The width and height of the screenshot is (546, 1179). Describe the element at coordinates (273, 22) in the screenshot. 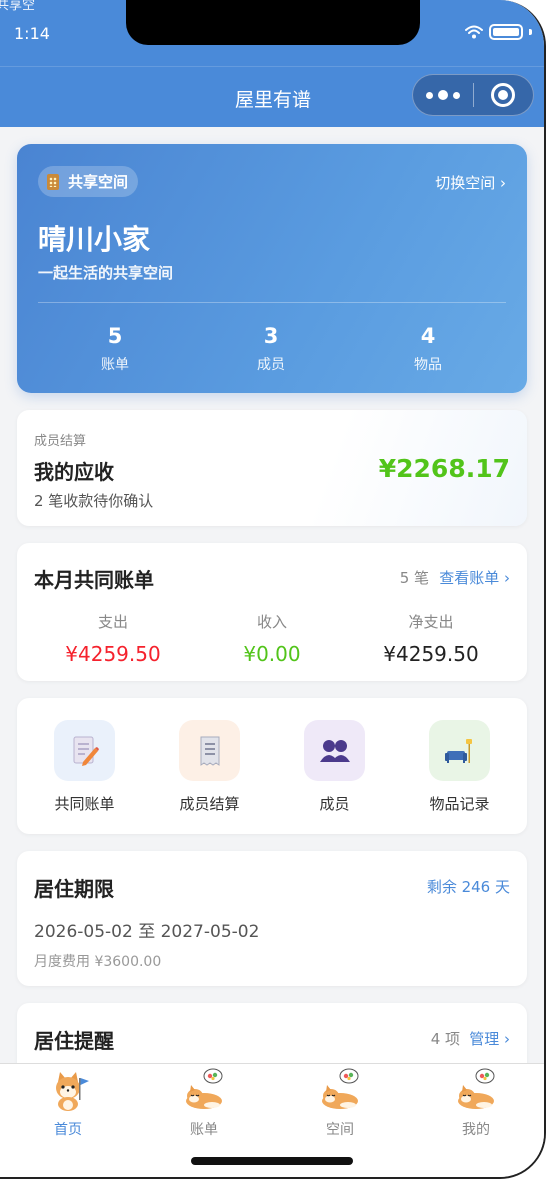

I see `camera-notch` at that location.